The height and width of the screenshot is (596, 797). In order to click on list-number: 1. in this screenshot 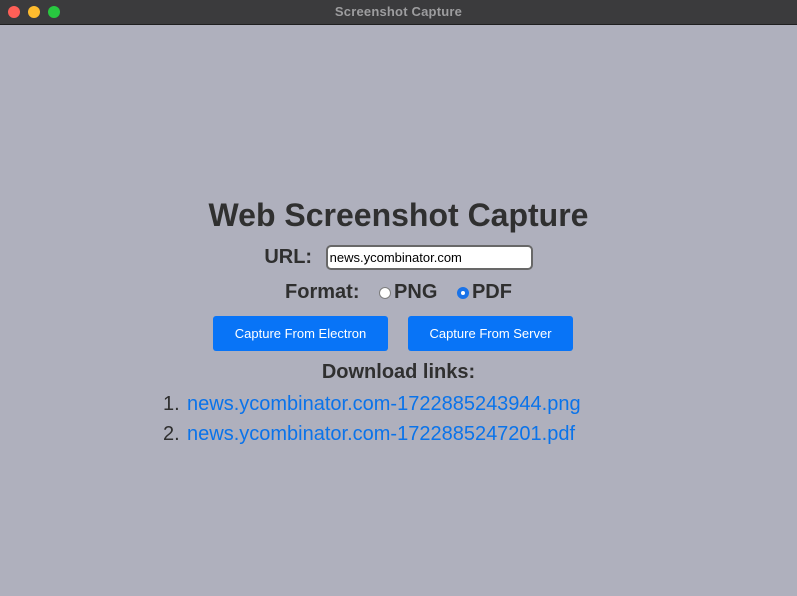, I will do `click(171, 404)`.